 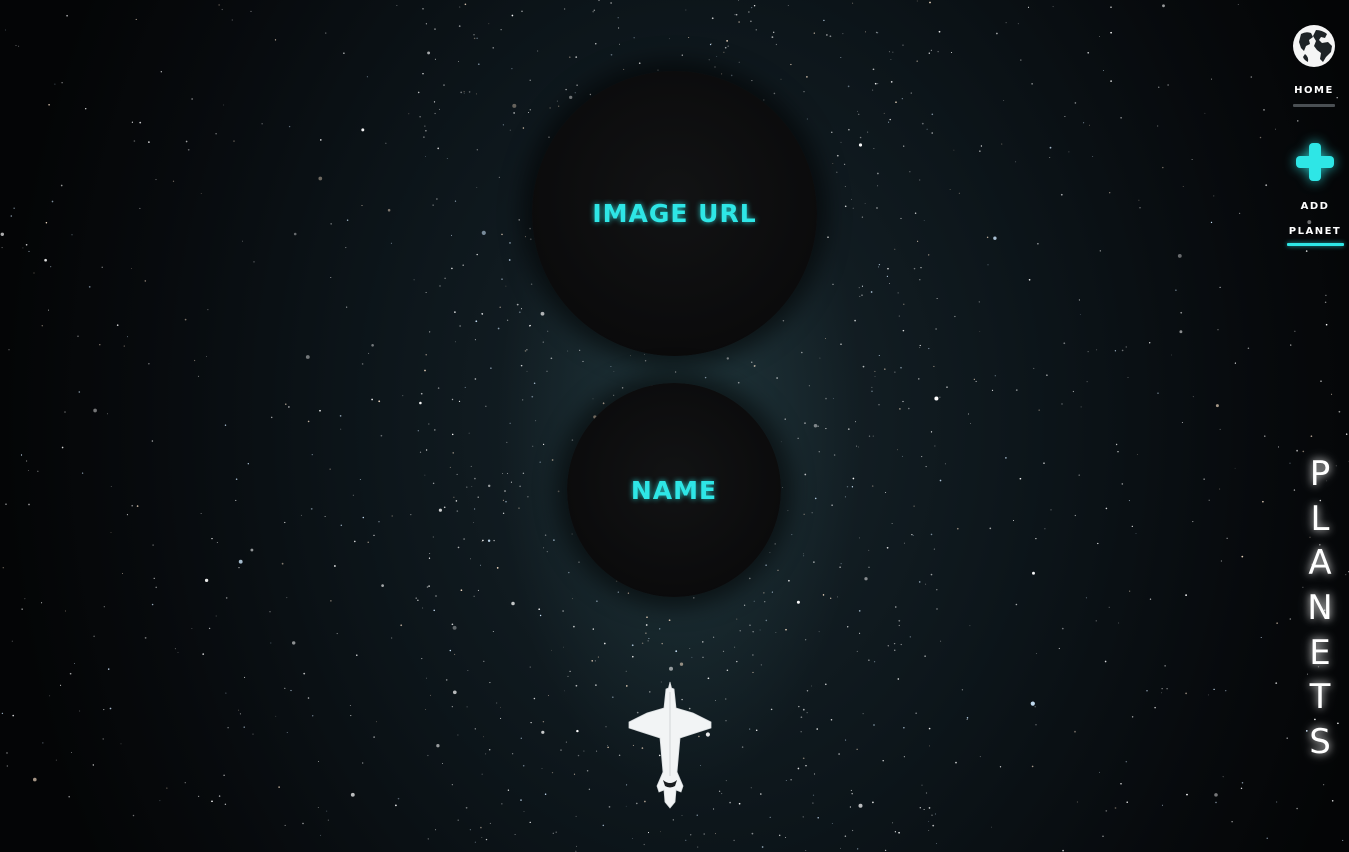 I want to click on nav-home-underline, so click(x=1314, y=105).